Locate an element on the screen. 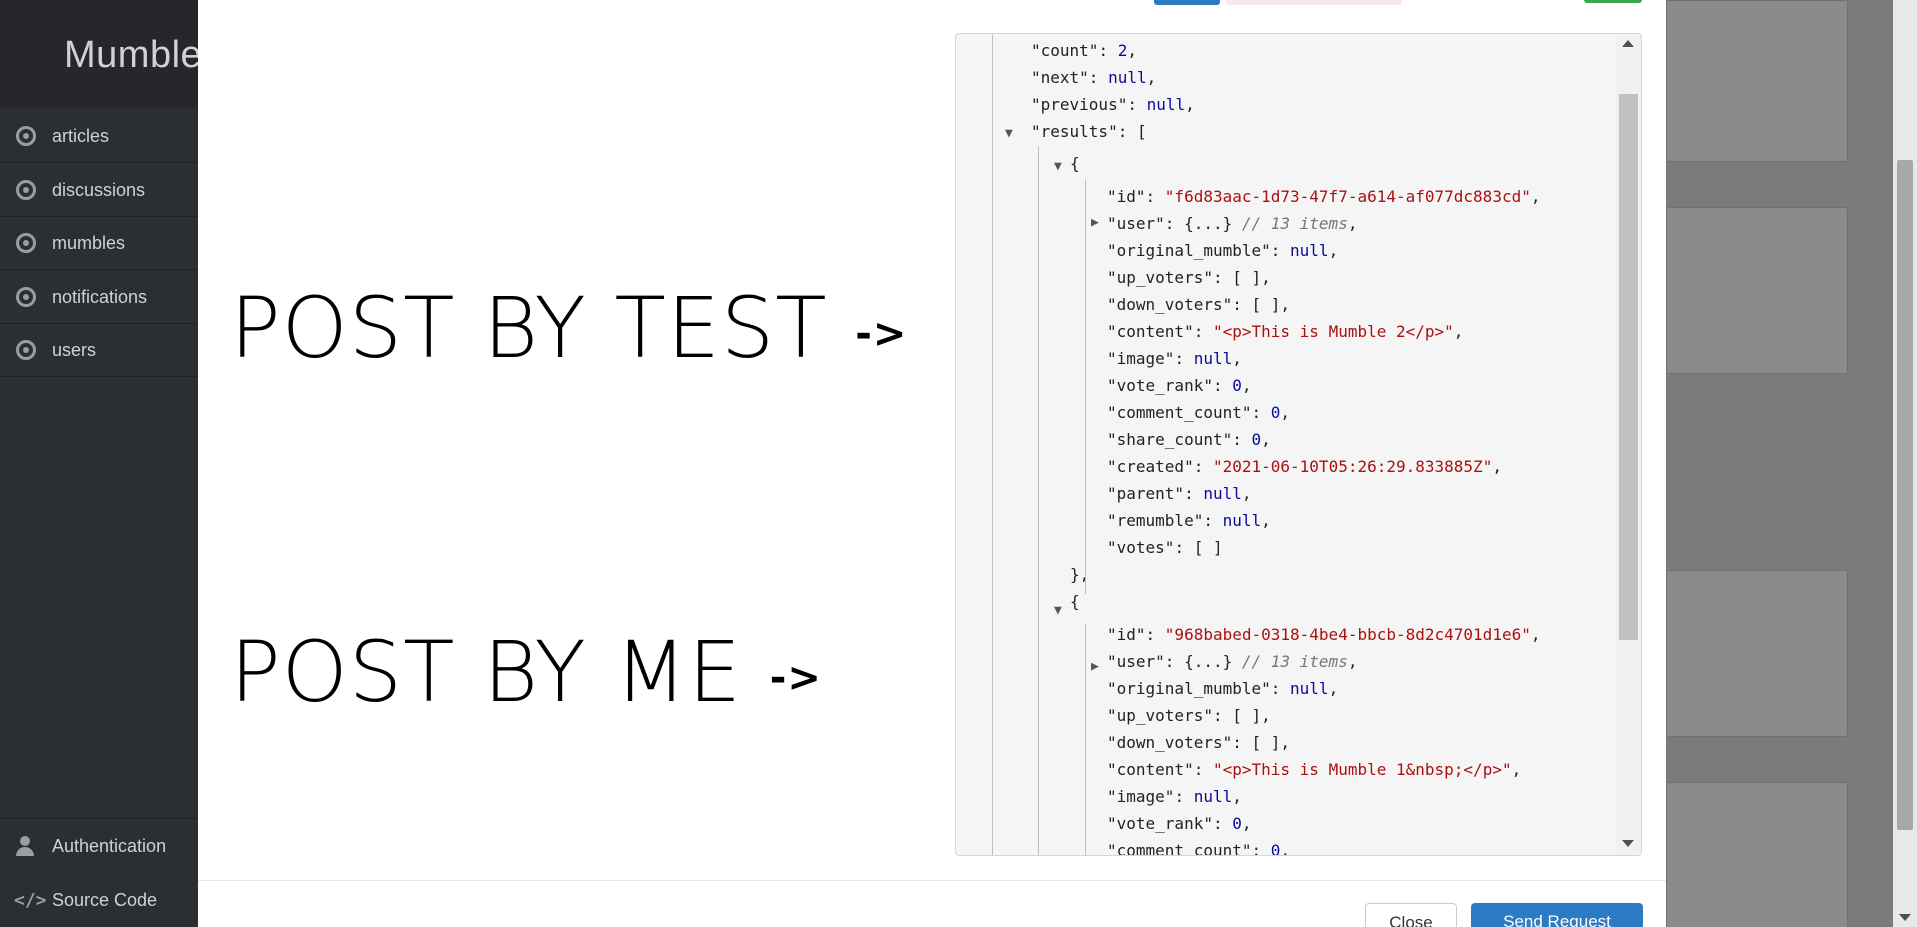  source-code-label: Source Code is located at coordinates (105, 899).